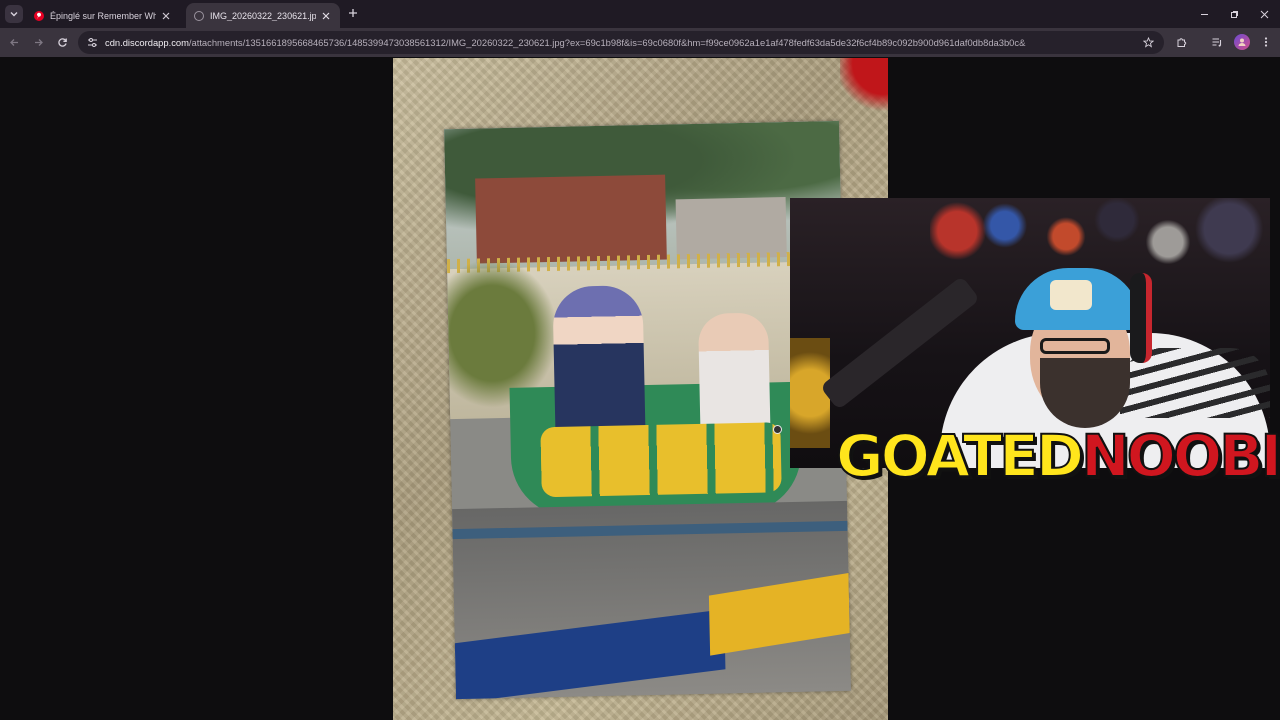  Describe the element at coordinates (1141, 318) in the screenshot. I see `headset` at that location.